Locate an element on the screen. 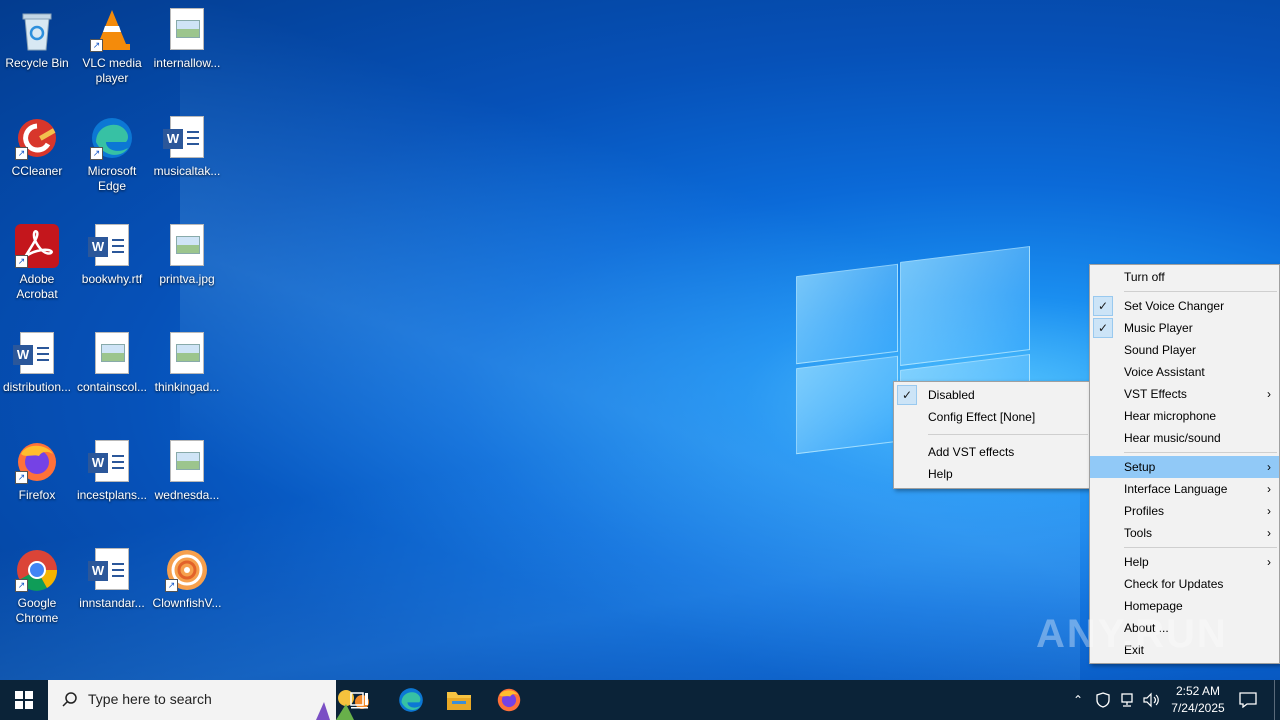 Image resolution: width=1280 pixels, height=720 pixels. menu-item-help: Help is located at coordinates (992, 474).